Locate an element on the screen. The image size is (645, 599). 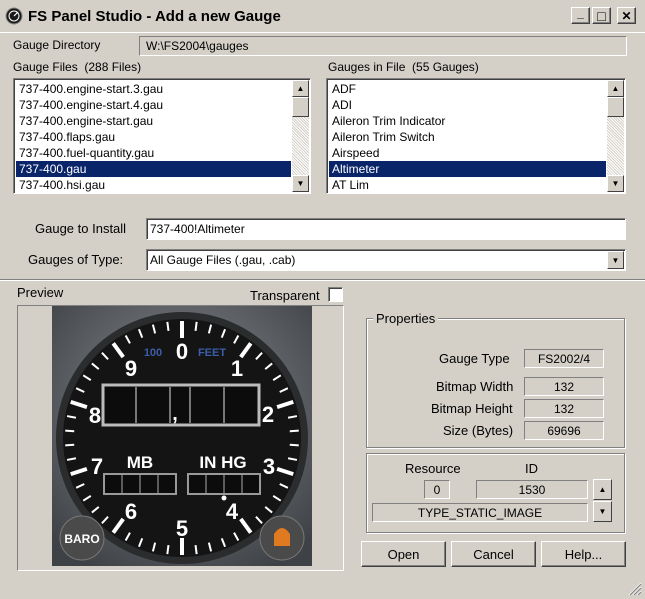
gauges-in-file-scrollbar: ▲ ▼ is located at coordinates (615, 136).